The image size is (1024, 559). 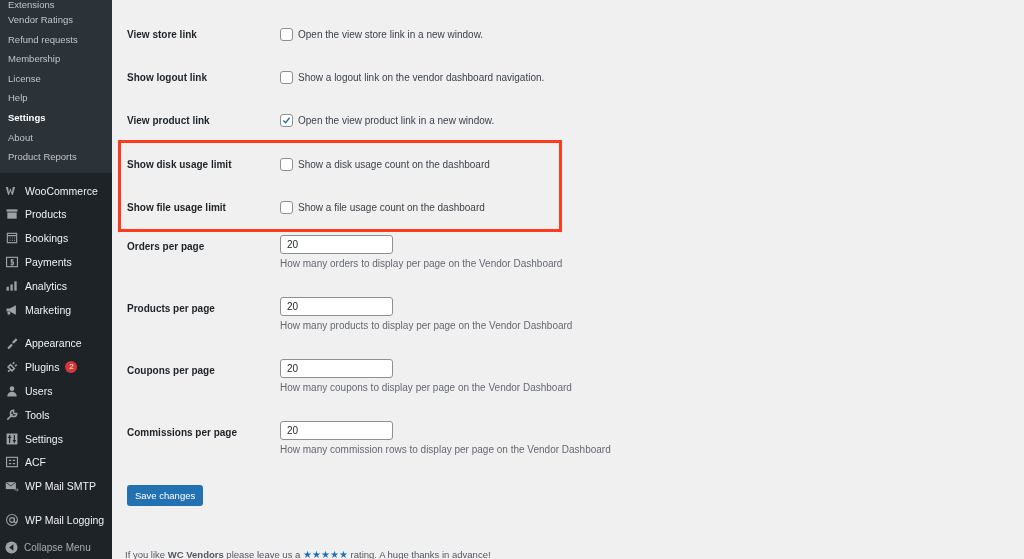 What do you see at coordinates (394, 164) in the screenshot?
I see `checkbox-label: Show a disk usage count on the dashboard` at bounding box center [394, 164].